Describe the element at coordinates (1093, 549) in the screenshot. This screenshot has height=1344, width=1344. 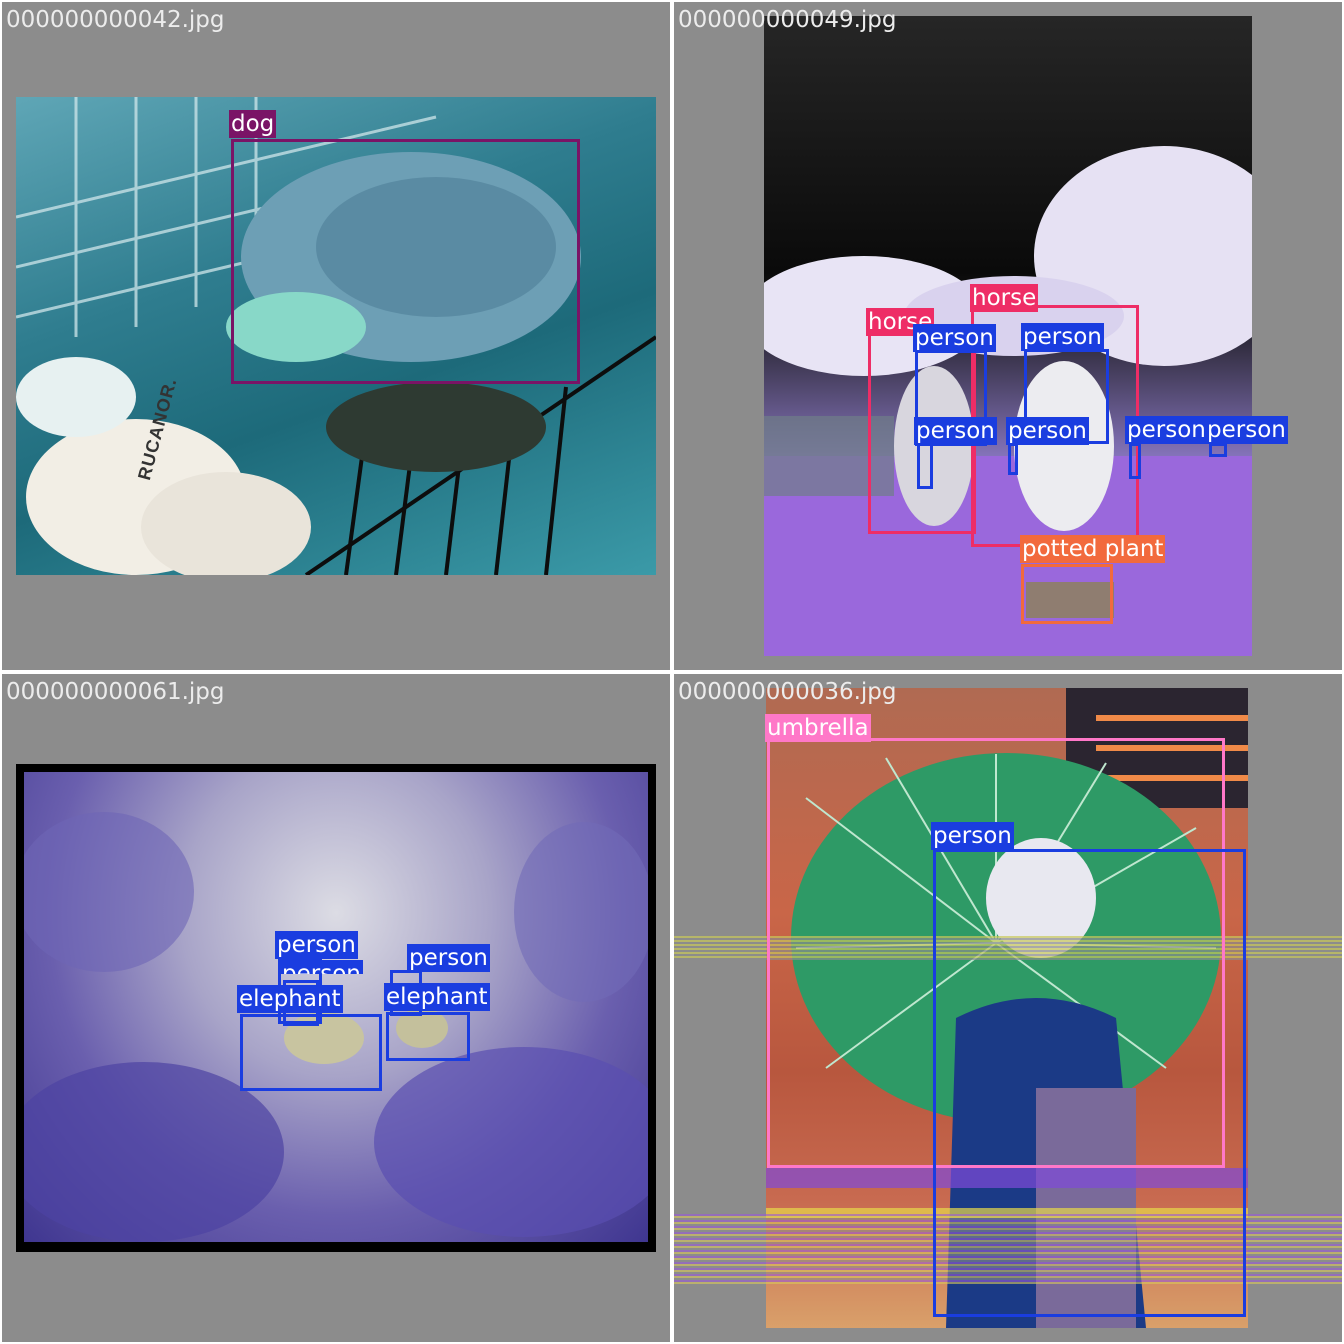
I see `bbox-label-potted-plant: potted plant` at that location.